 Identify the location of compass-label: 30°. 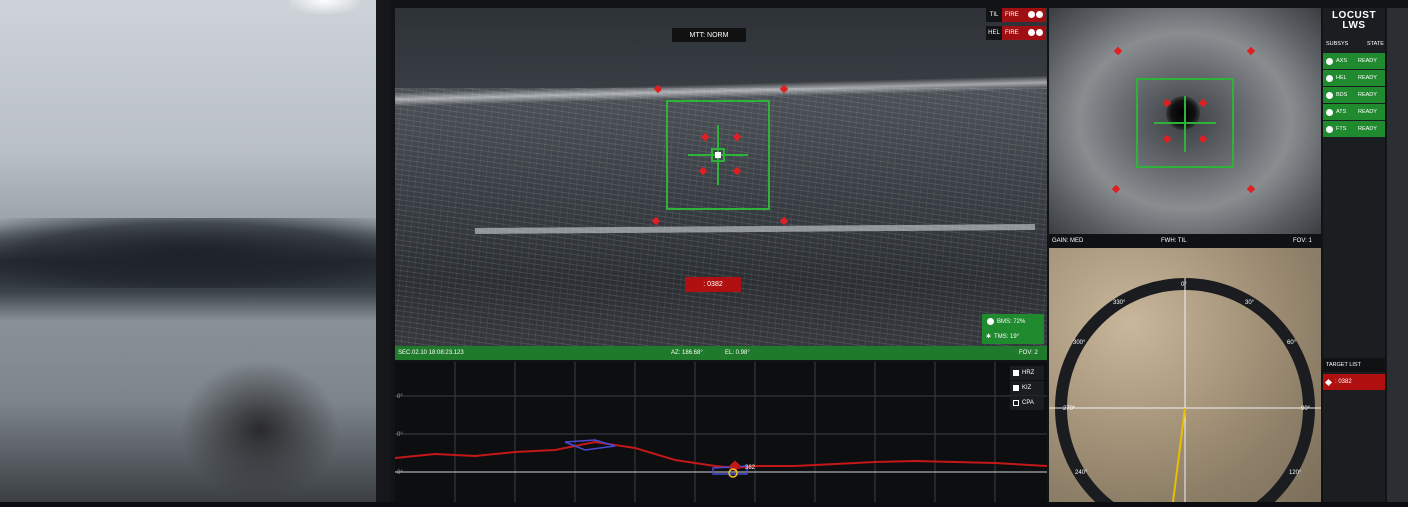
(1250, 303).